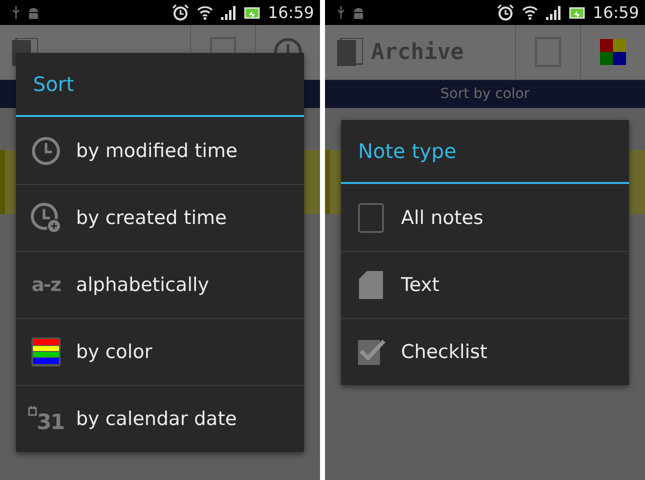 The image size is (645, 480). I want to click on menu-option: by modified time, so click(160, 150).